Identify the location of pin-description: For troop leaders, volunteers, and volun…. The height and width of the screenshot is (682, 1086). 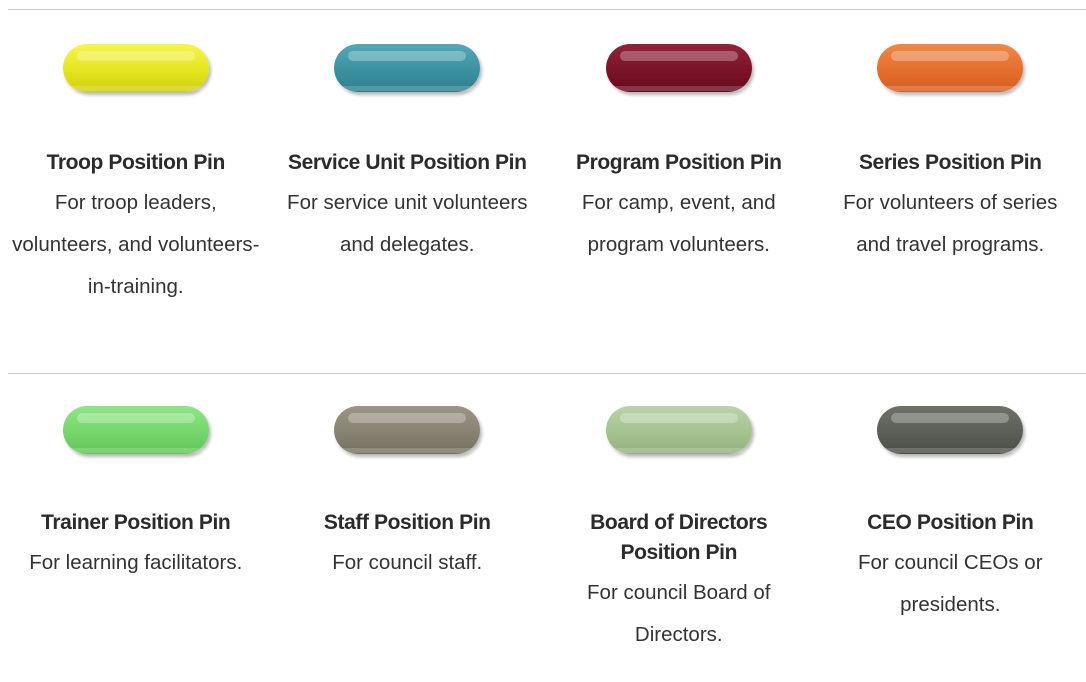
(136, 244).